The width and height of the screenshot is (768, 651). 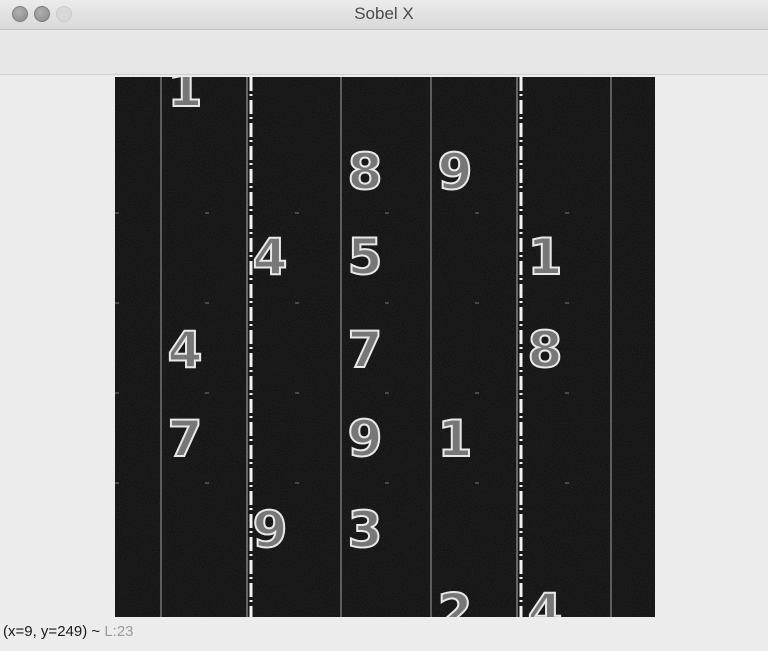 What do you see at coordinates (384, 634) in the screenshot?
I see `status-bar: (x=9, y=249) ~ L:23` at bounding box center [384, 634].